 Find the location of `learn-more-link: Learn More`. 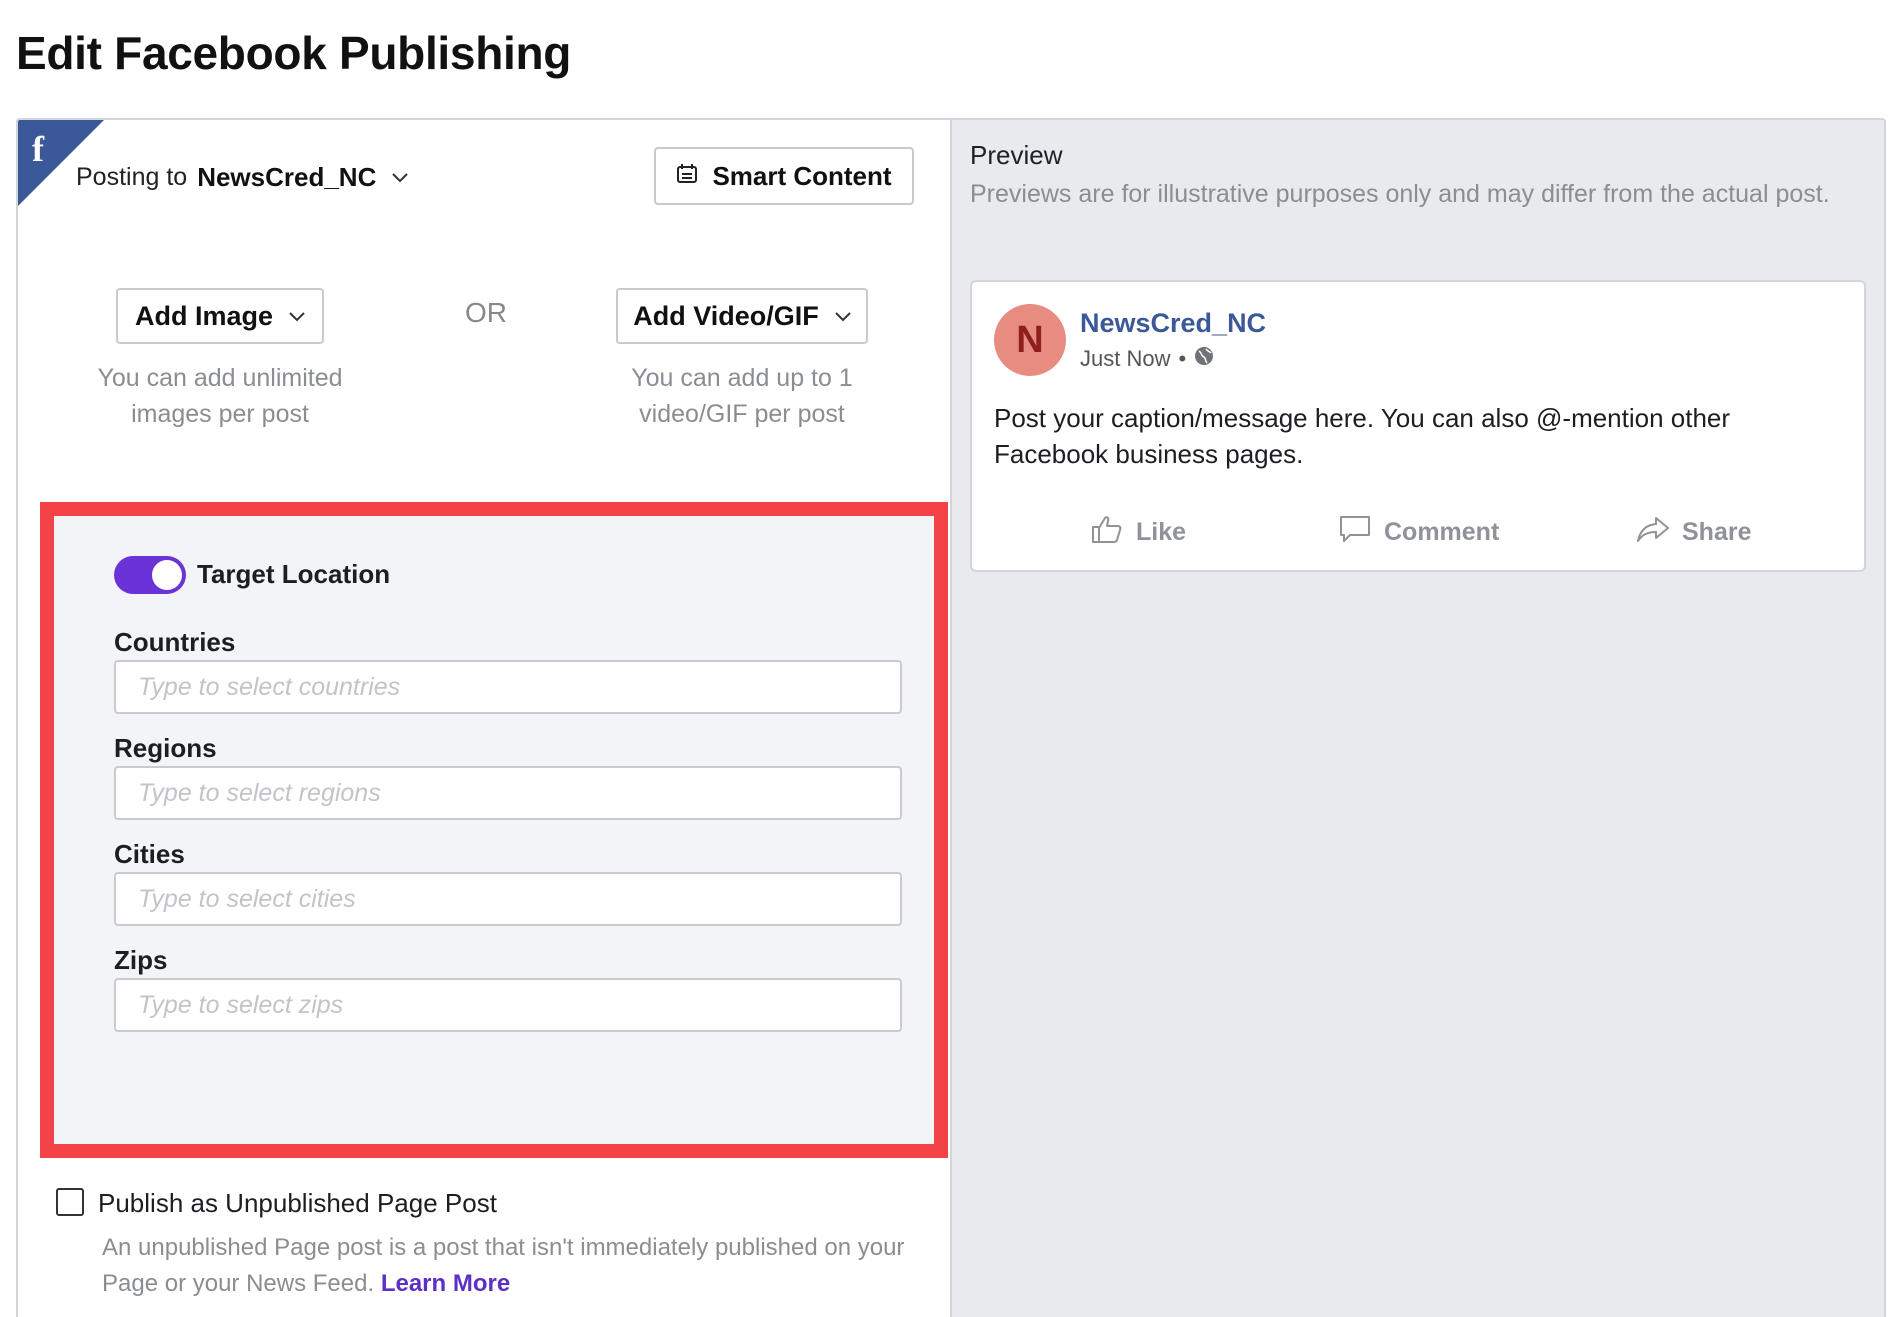

learn-more-link: Learn More is located at coordinates (445, 1283).